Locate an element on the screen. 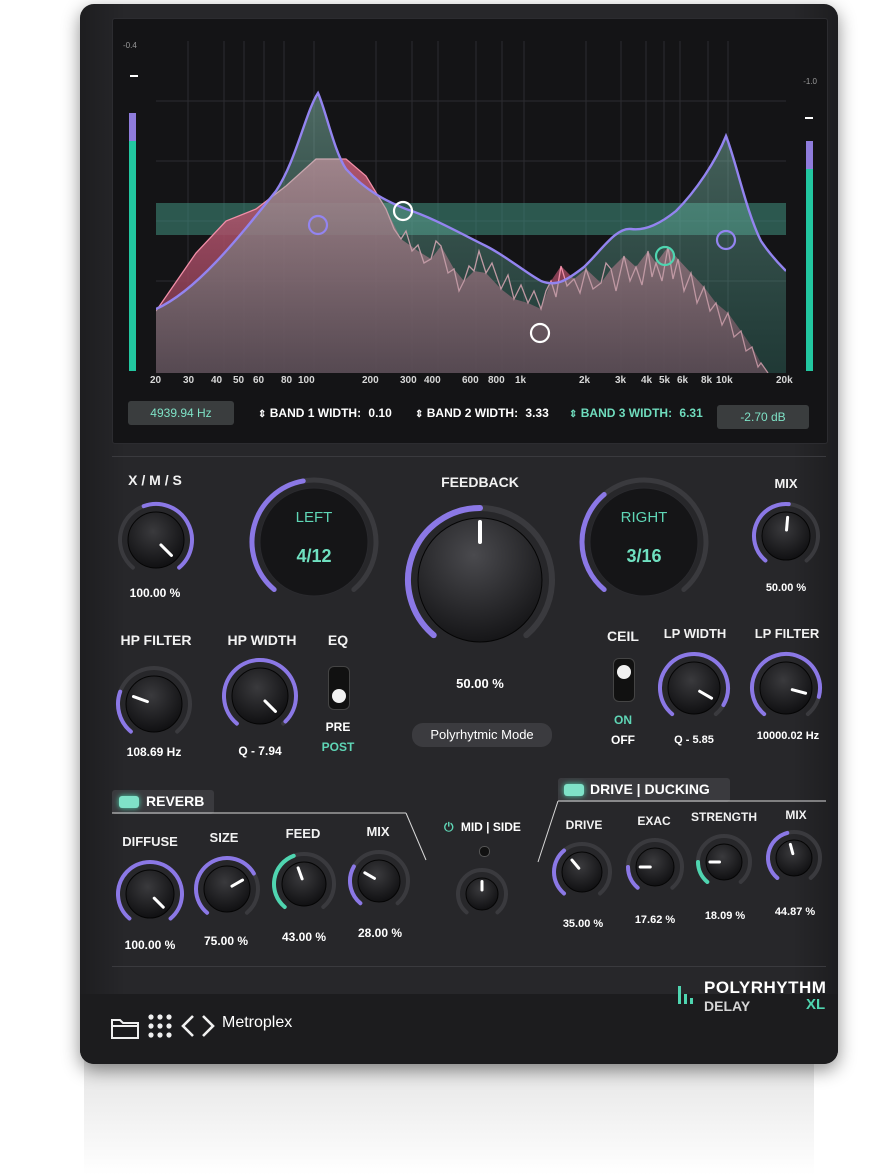 The width and height of the screenshot is (896, 1175). right-value: 3/16 is located at coordinates (644, 556).